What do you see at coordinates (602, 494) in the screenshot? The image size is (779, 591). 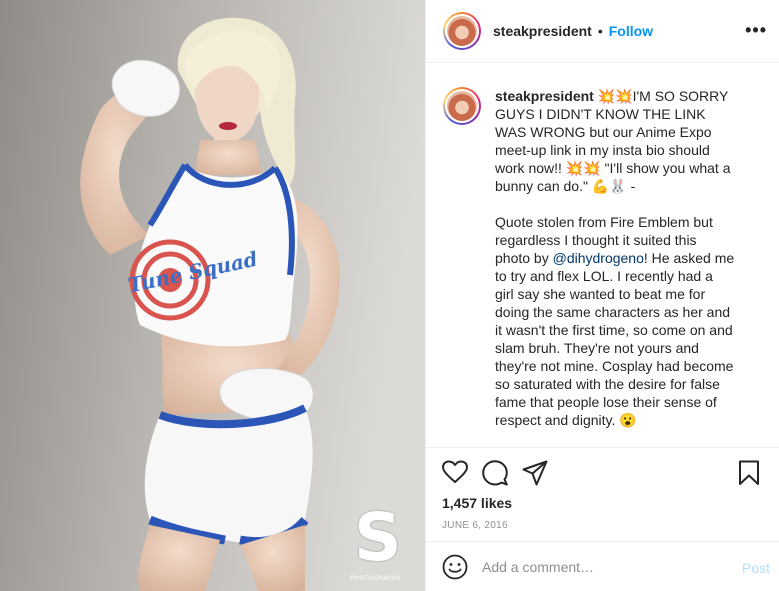 I see `post-actions: 1,457 likes JUNE 6, 2016` at bounding box center [602, 494].